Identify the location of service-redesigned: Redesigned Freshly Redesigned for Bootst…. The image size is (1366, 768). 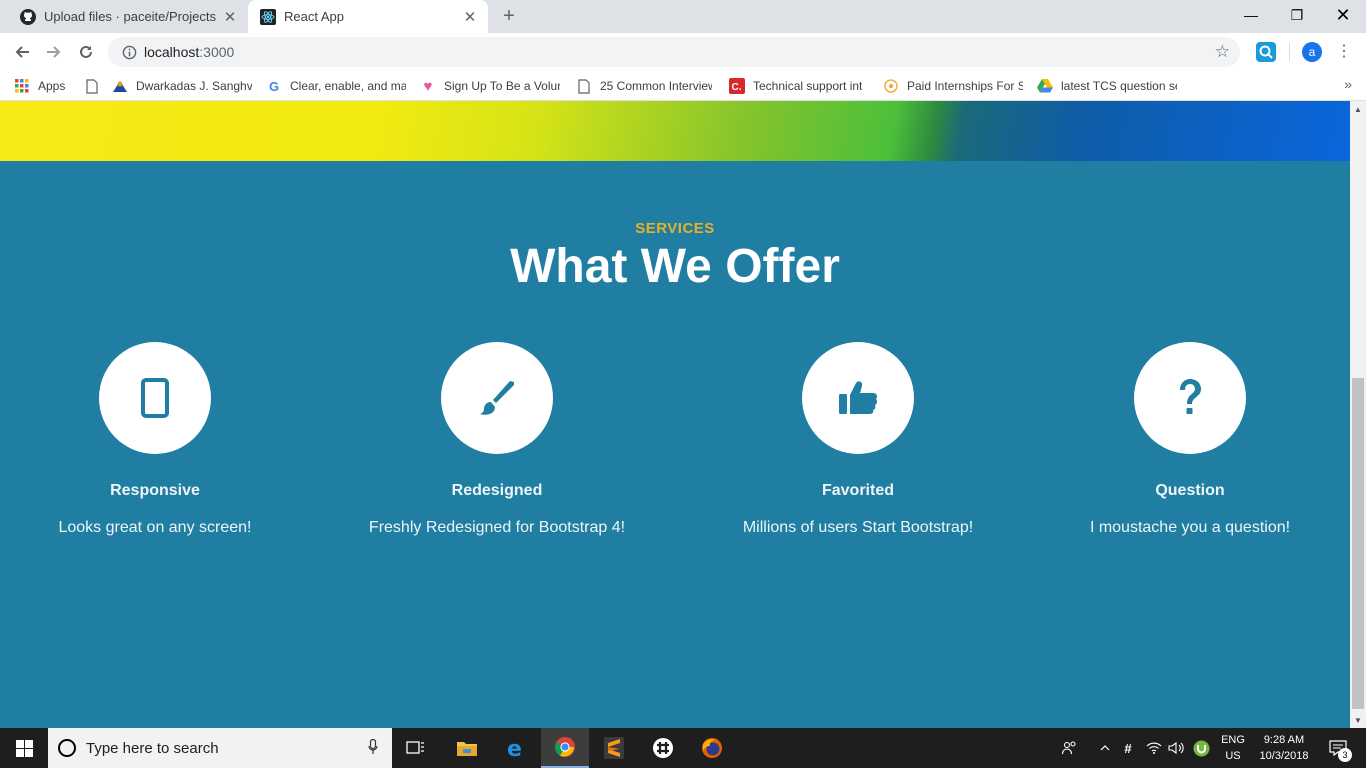
(497, 439).